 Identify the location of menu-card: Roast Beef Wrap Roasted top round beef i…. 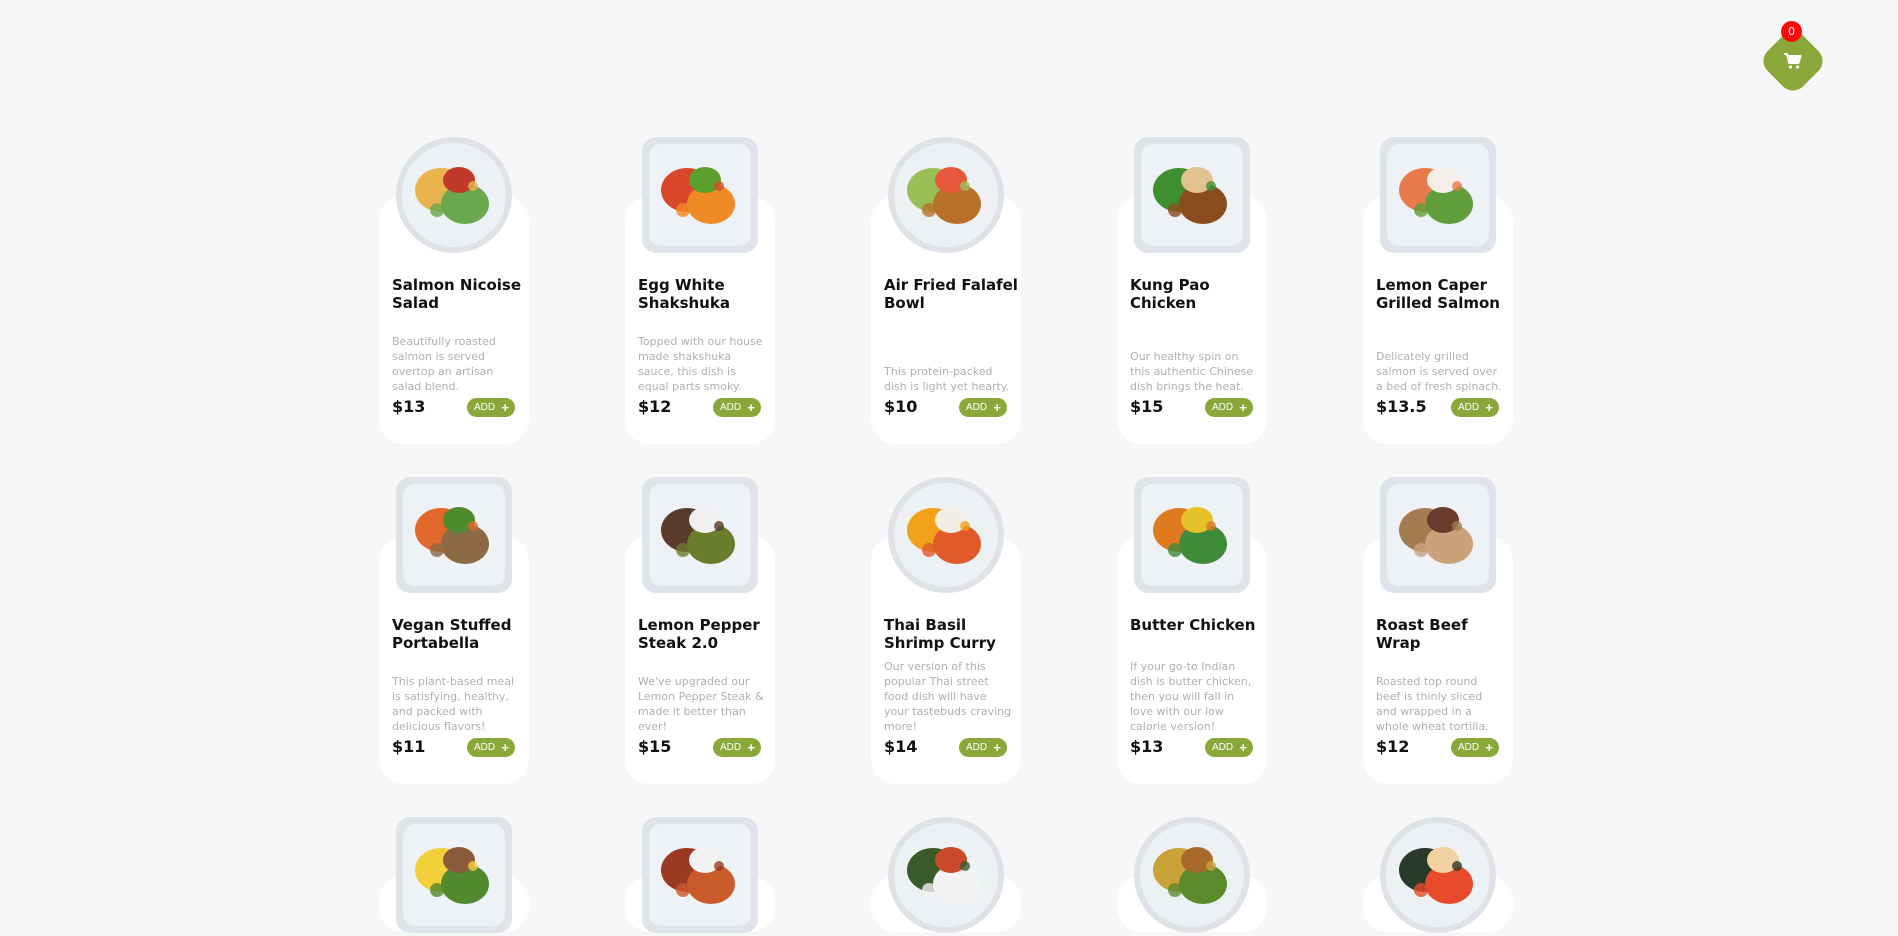
(1438, 628).